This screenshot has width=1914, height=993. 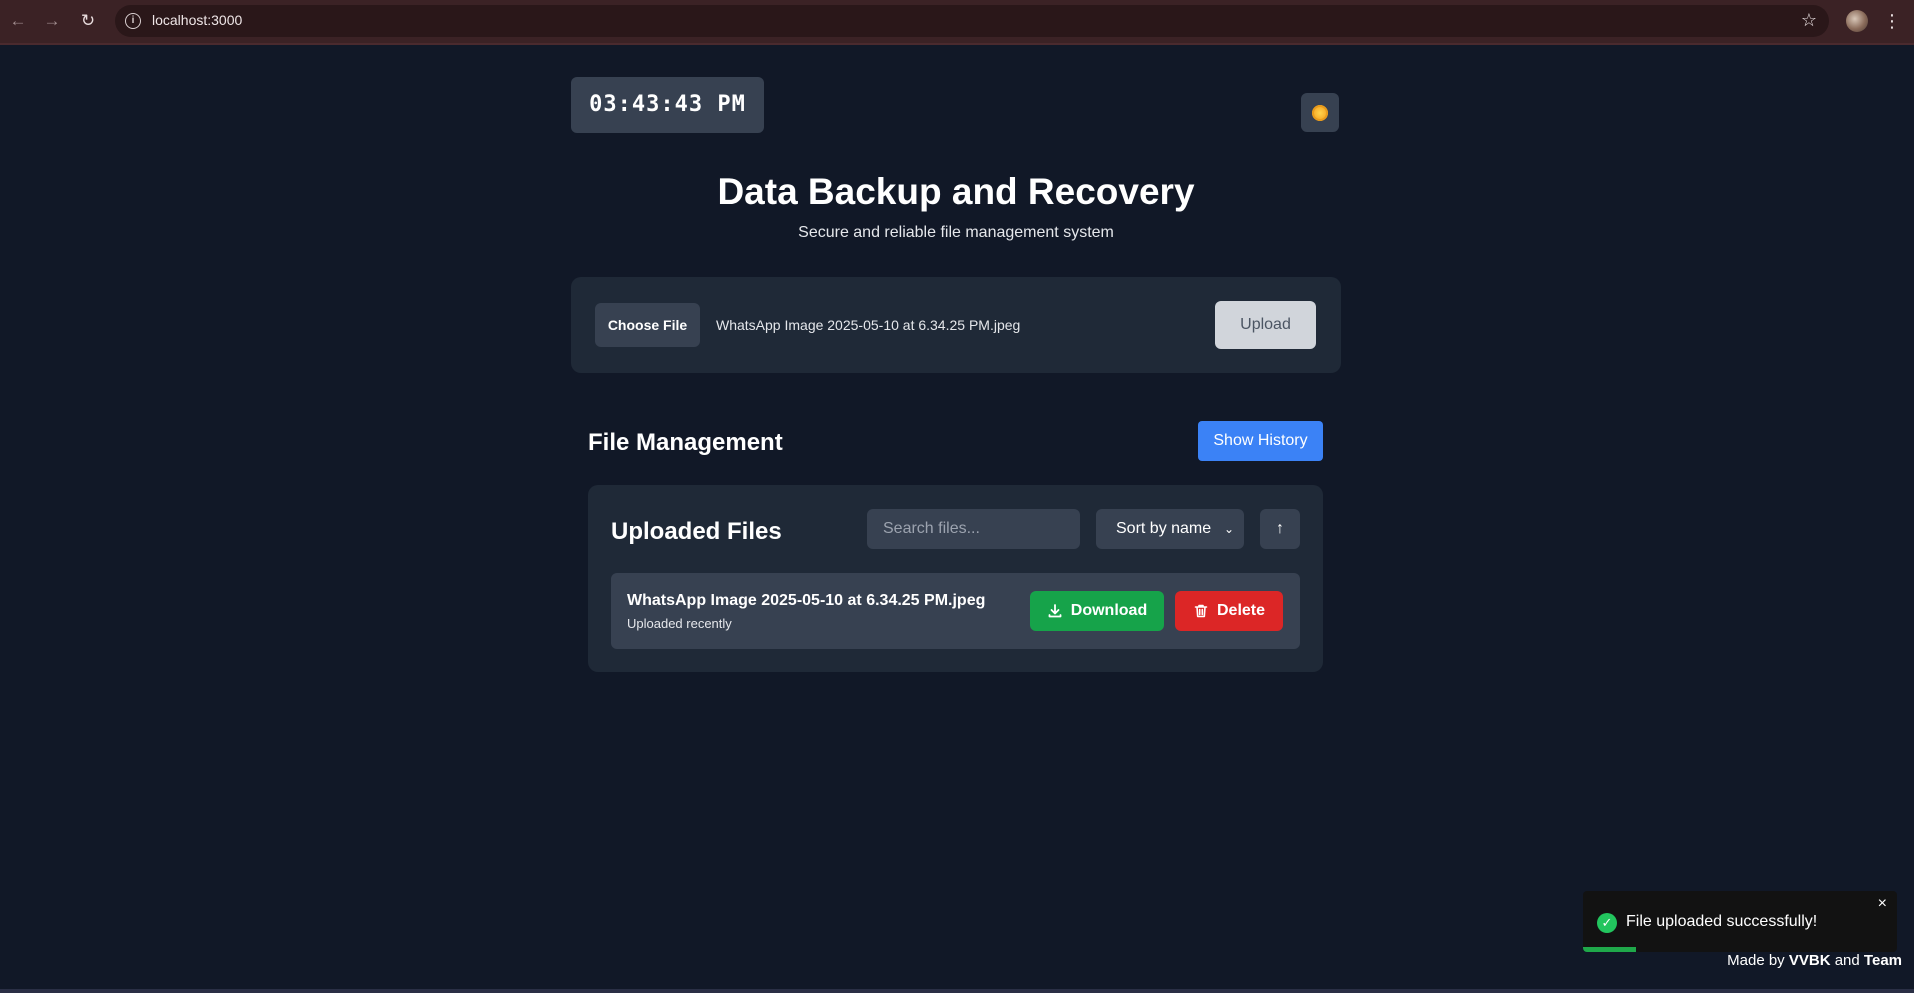 What do you see at coordinates (1892, 21) in the screenshot?
I see `more-vertical-icon: ⋮` at bounding box center [1892, 21].